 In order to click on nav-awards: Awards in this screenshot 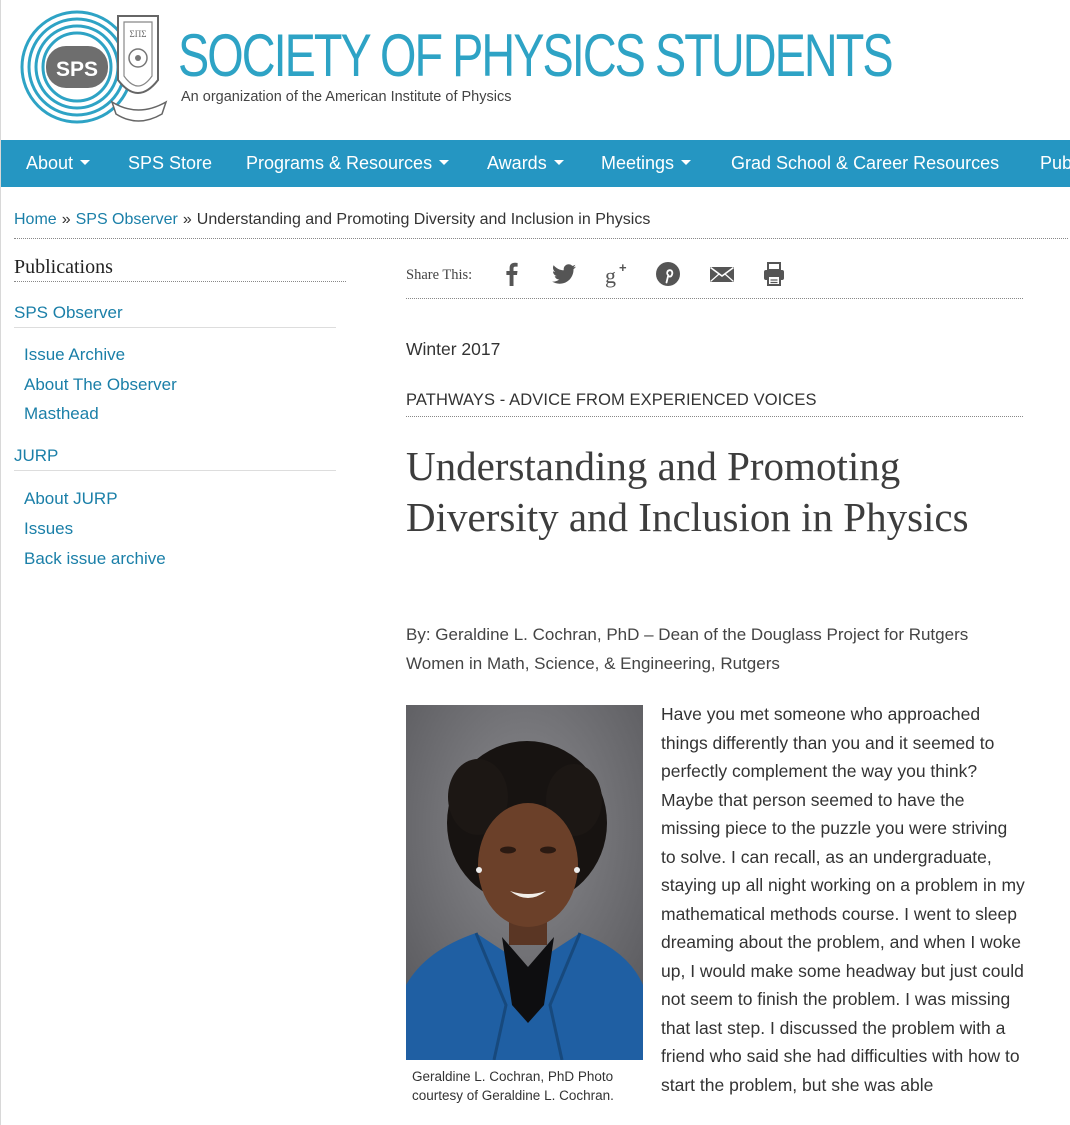, I will do `click(525, 163)`.